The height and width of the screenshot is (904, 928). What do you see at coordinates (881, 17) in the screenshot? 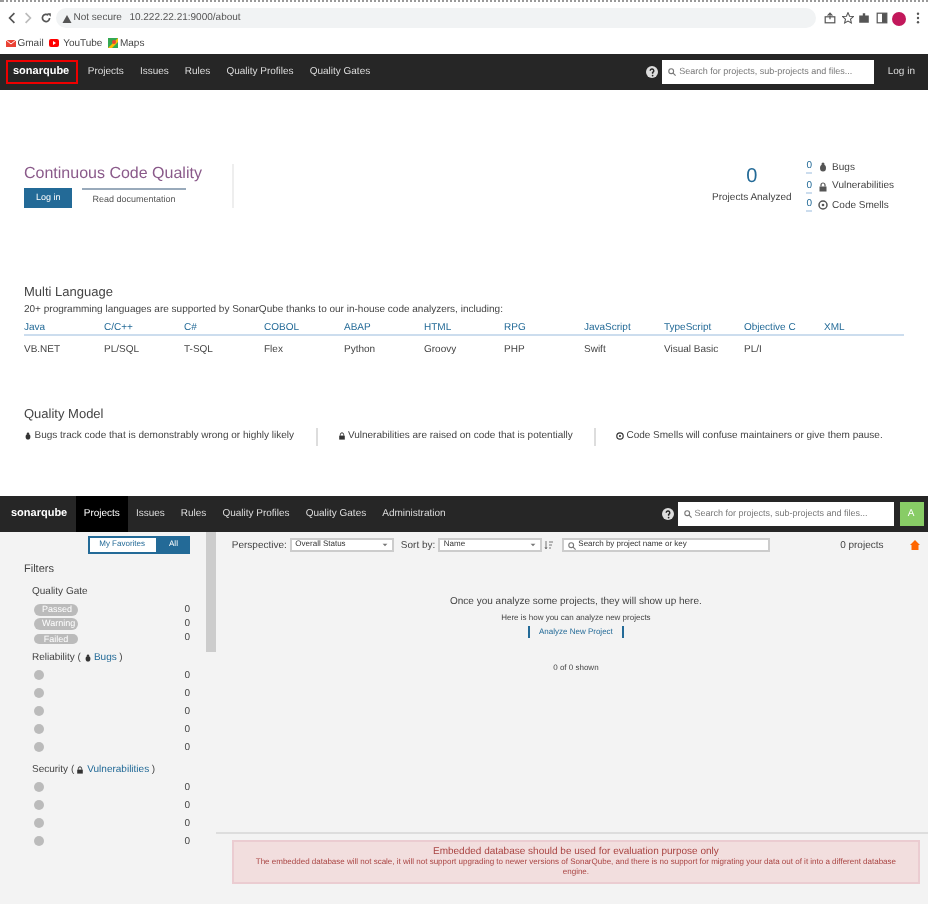
I see `sidebar-icon` at bounding box center [881, 17].